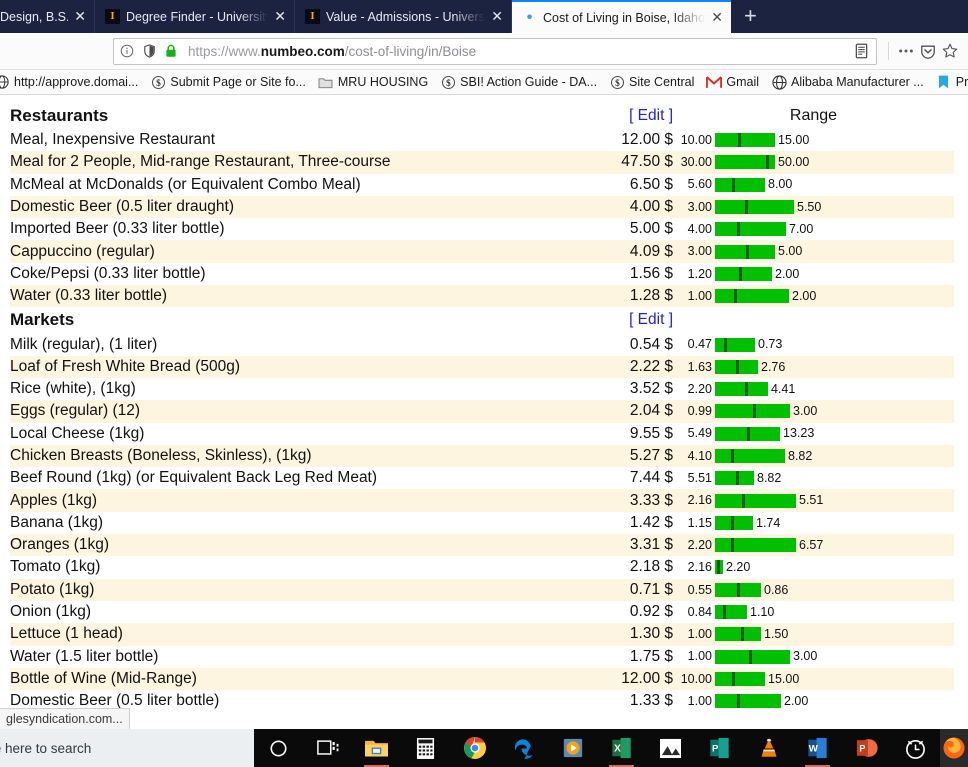 The image size is (968, 767). I want to click on excel-icon: X, so click(621, 748).